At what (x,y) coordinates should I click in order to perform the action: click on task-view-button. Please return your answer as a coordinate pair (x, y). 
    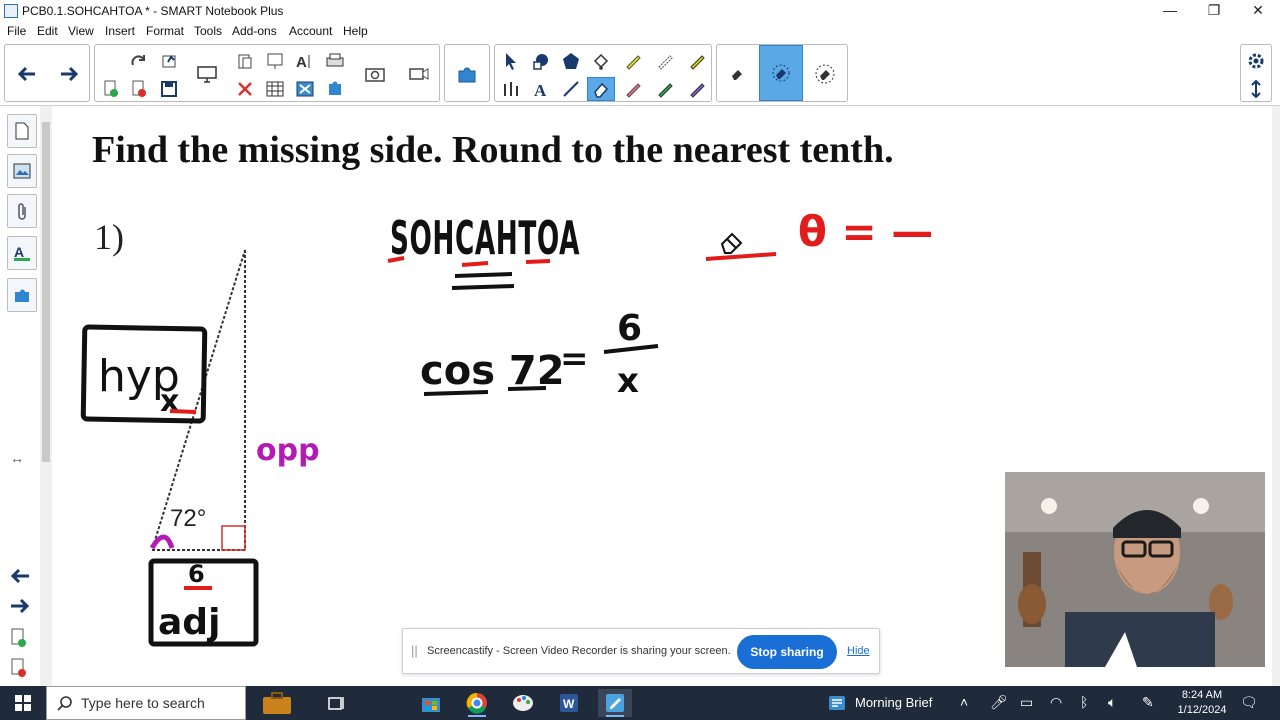
    Looking at the image, I should click on (337, 703).